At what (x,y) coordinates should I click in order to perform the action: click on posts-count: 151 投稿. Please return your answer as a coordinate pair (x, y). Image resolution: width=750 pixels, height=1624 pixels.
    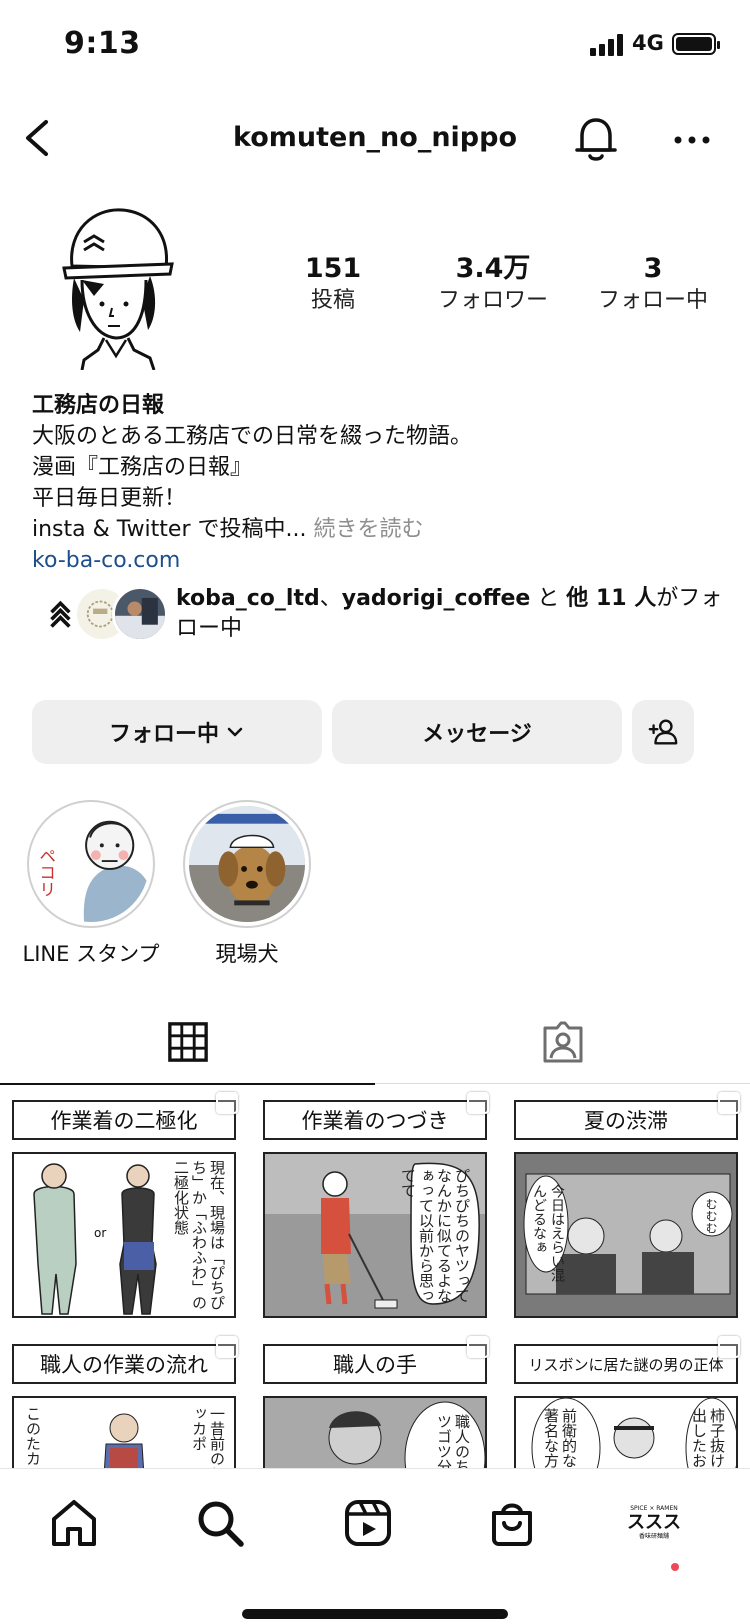
    Looking at the image, I should click on (333, 284).